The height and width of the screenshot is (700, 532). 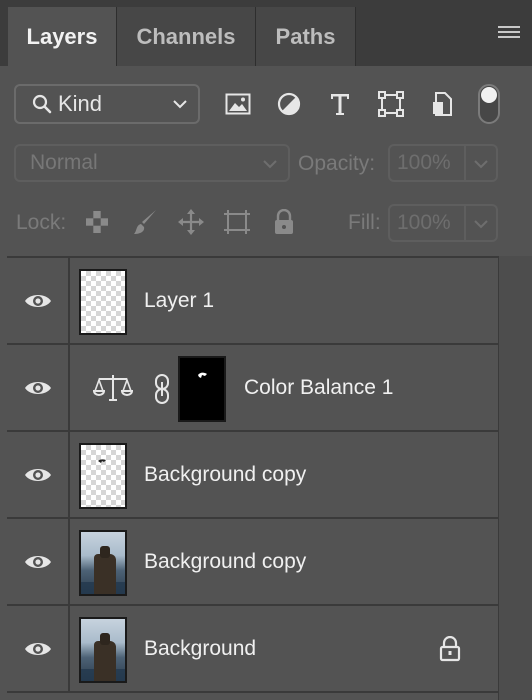 I want to click on opacity-dropdown-button, so click(x=482, y=163).